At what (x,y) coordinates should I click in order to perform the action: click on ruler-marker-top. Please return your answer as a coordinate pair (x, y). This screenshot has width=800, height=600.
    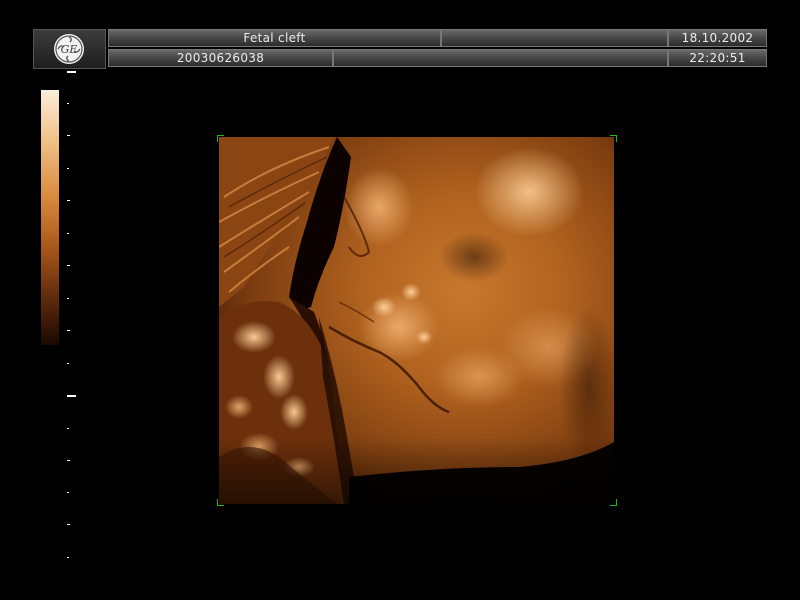
    Looking at the image, I should click on (71, 72).